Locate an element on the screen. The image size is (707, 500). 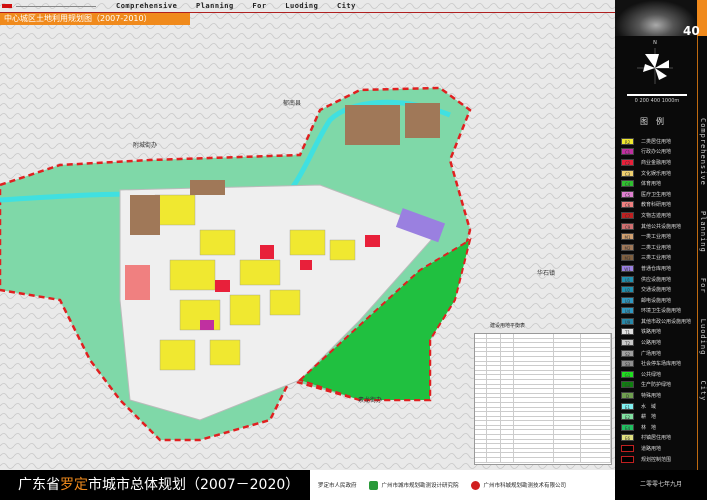
legend-item: U4 环境卫生设施用地 is located at coordinates (659, 311).